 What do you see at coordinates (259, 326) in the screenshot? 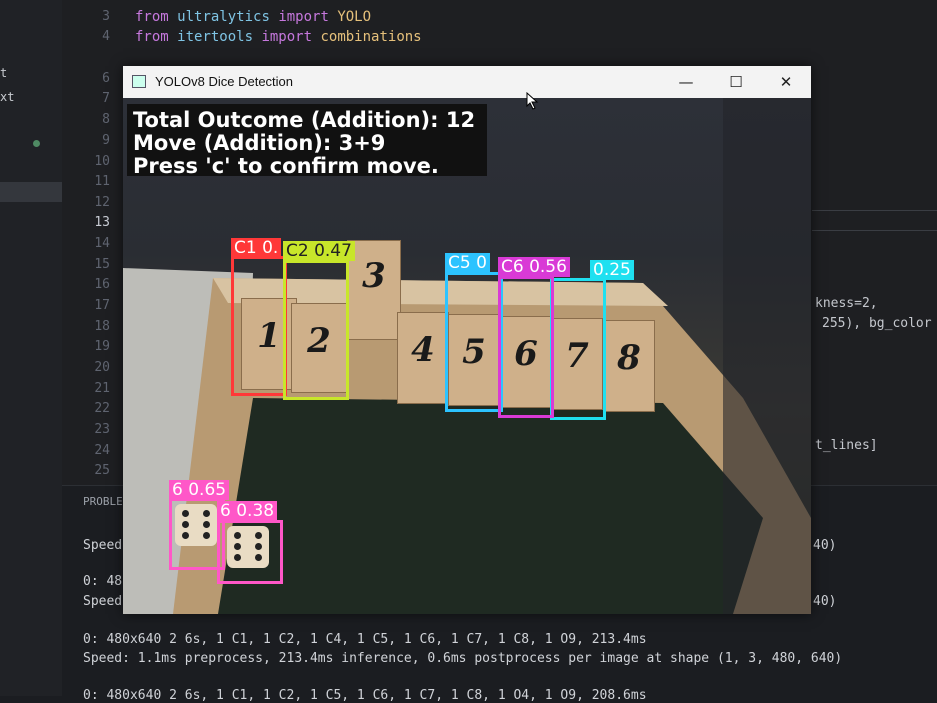
I see `bbox-c1` at bounding box center [259, 326].